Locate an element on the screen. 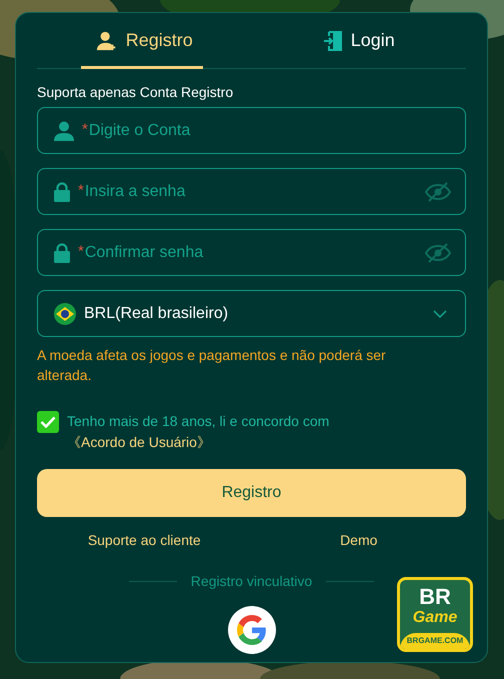 The width and height of the screenshot is (504, 679). brand-logo: BR Game BRGAME.COM is located at coordinates (435, 614).